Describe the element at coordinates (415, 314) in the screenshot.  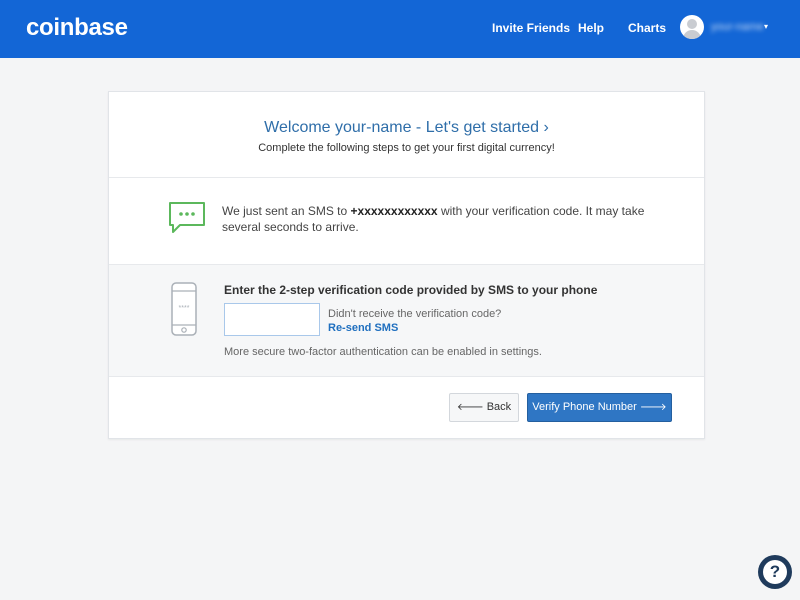
I see `didnt-receive-text: Didn't receive the verification code?` at that location.